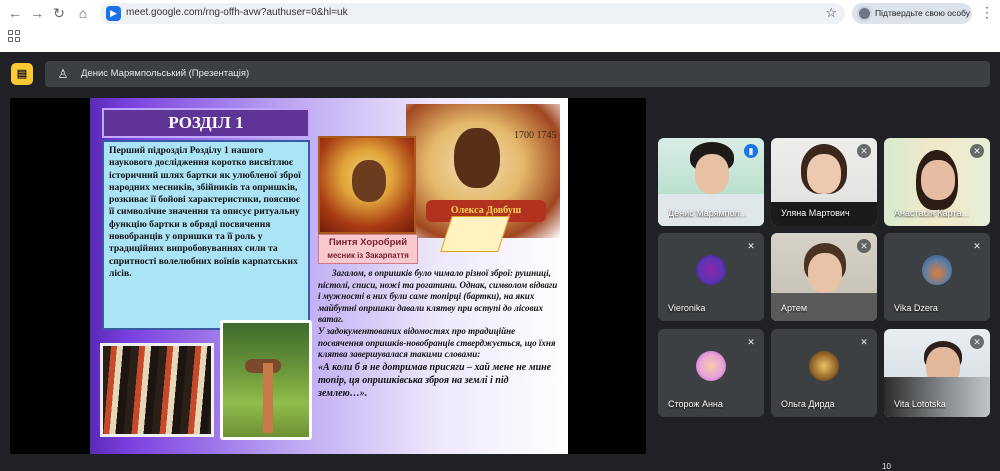  What do you see at coordinates (368, 249) in the screenshot?
I see `portrait-label: Пинтя Хоробрий месник із Закарпаття` at bounding box center [368, 249].